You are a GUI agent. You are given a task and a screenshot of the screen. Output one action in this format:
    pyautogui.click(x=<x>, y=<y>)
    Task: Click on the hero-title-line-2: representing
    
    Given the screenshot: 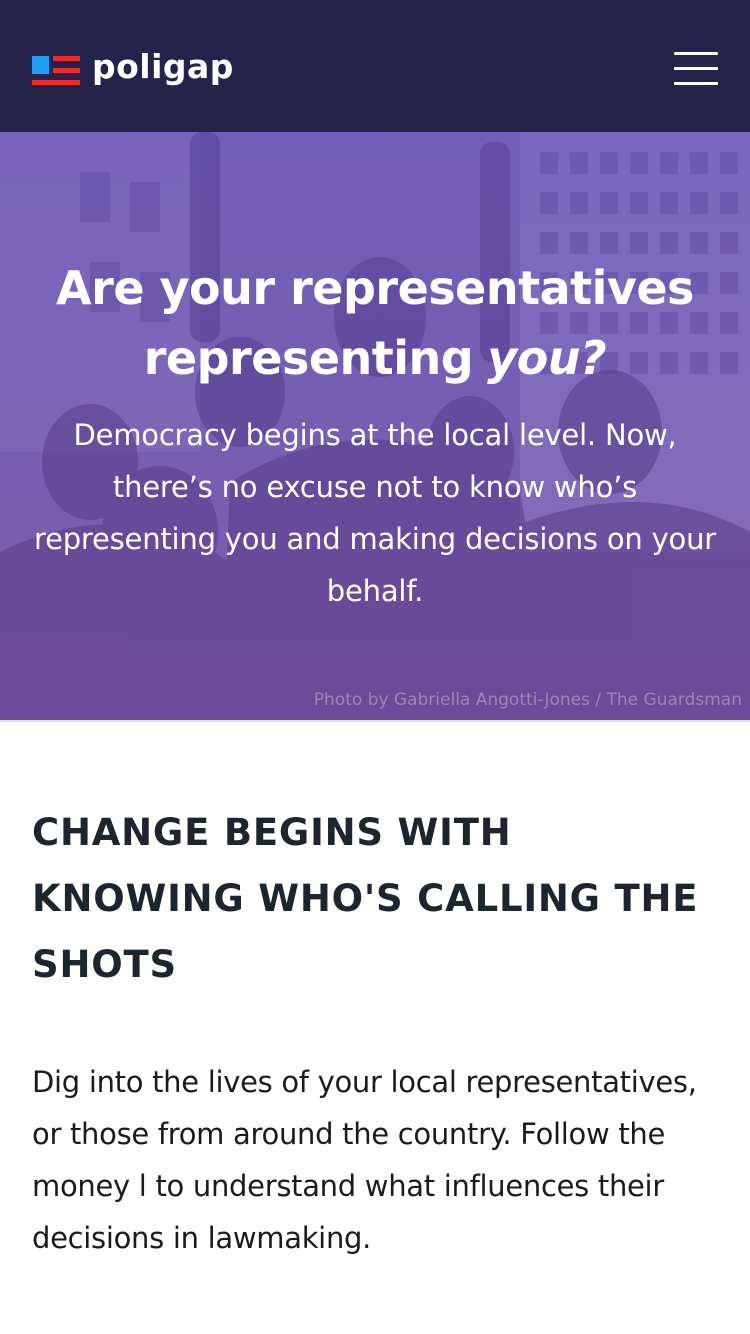 What is the action you would take?
    pyautogui.click(x=308, y=357)
    